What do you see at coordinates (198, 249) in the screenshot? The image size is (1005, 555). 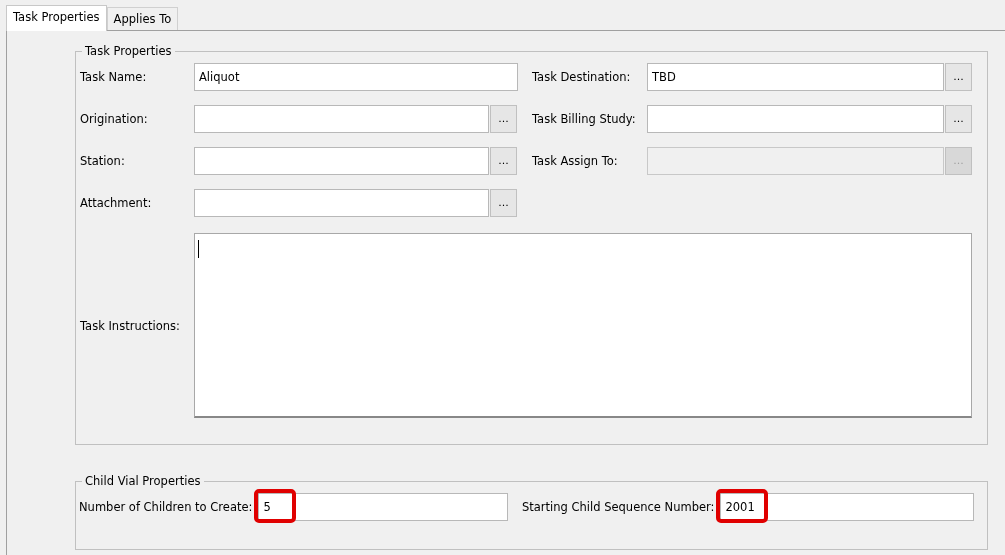 I see `text-cursor` at bounding box center [198, 249].